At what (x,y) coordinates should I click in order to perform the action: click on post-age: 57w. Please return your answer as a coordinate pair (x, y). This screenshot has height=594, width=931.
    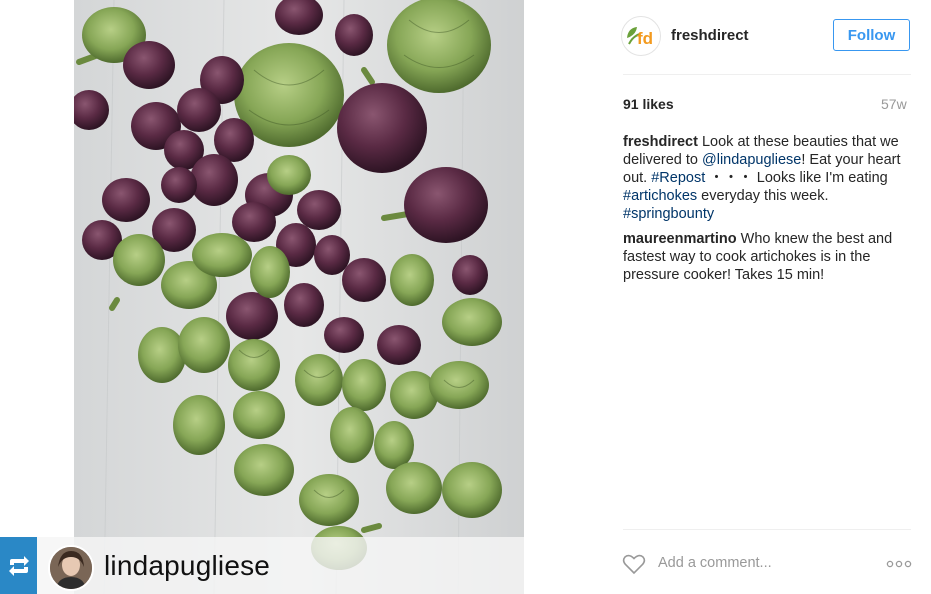
    Looking at the image, I should click on (894, 104).